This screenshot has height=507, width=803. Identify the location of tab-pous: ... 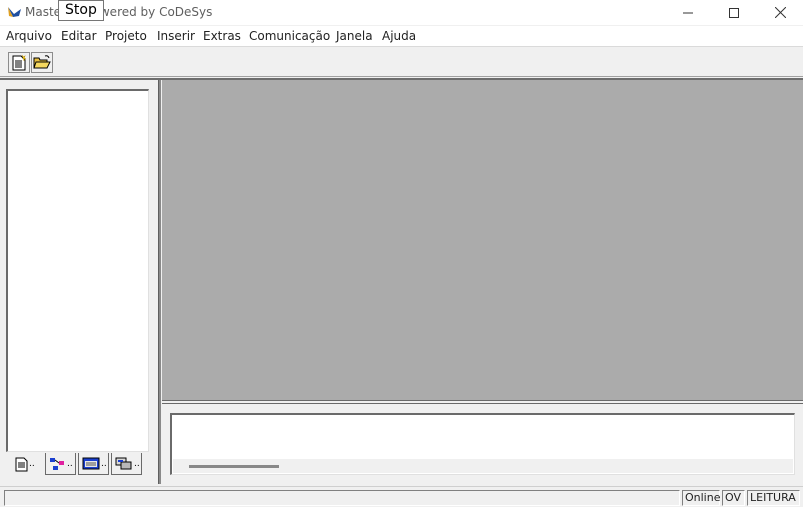
(27, 464).